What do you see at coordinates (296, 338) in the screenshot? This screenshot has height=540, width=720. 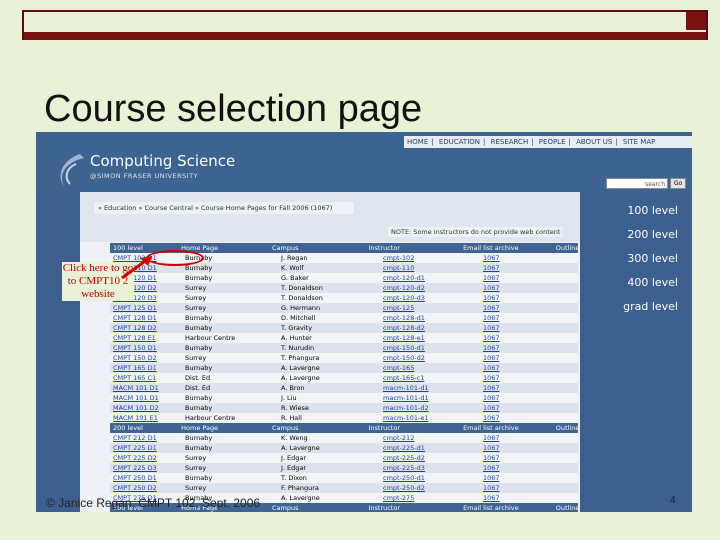 I see `instructor-cell: A. Hunter` at bounding box center [296, 338].